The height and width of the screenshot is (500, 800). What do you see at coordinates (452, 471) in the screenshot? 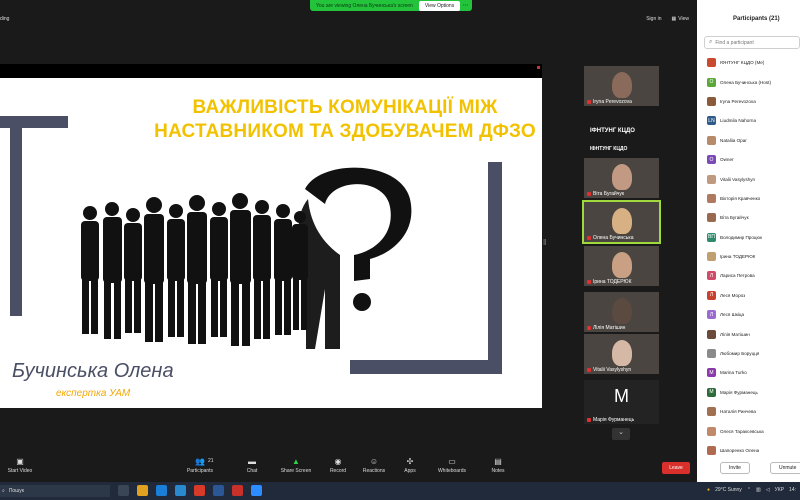
I see `whiteboards-label: Whiteboards` at bounding box center [452, 471].